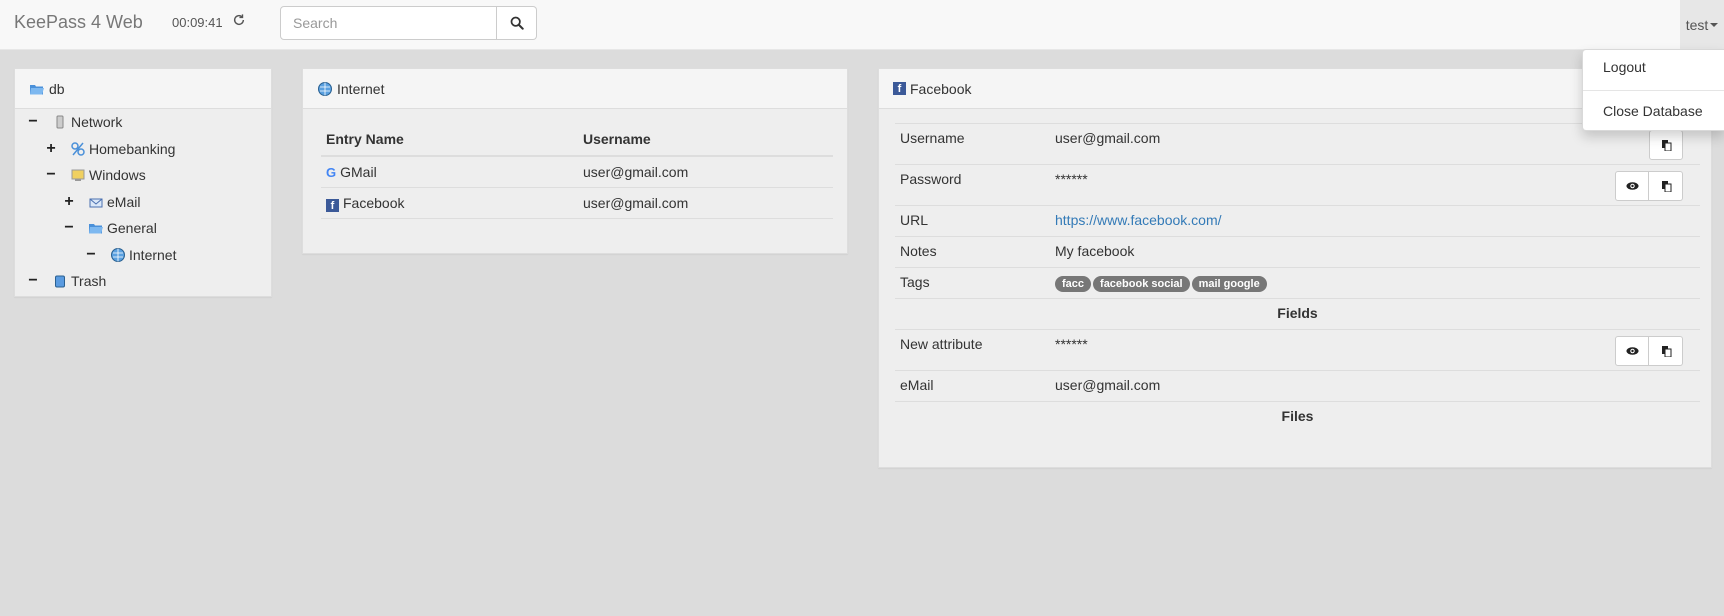 Image resolution: width=1724 pixels, height=616 pixels. I want to click on detail-row-email: eMail user@gmail.com, so click(1297, 386).